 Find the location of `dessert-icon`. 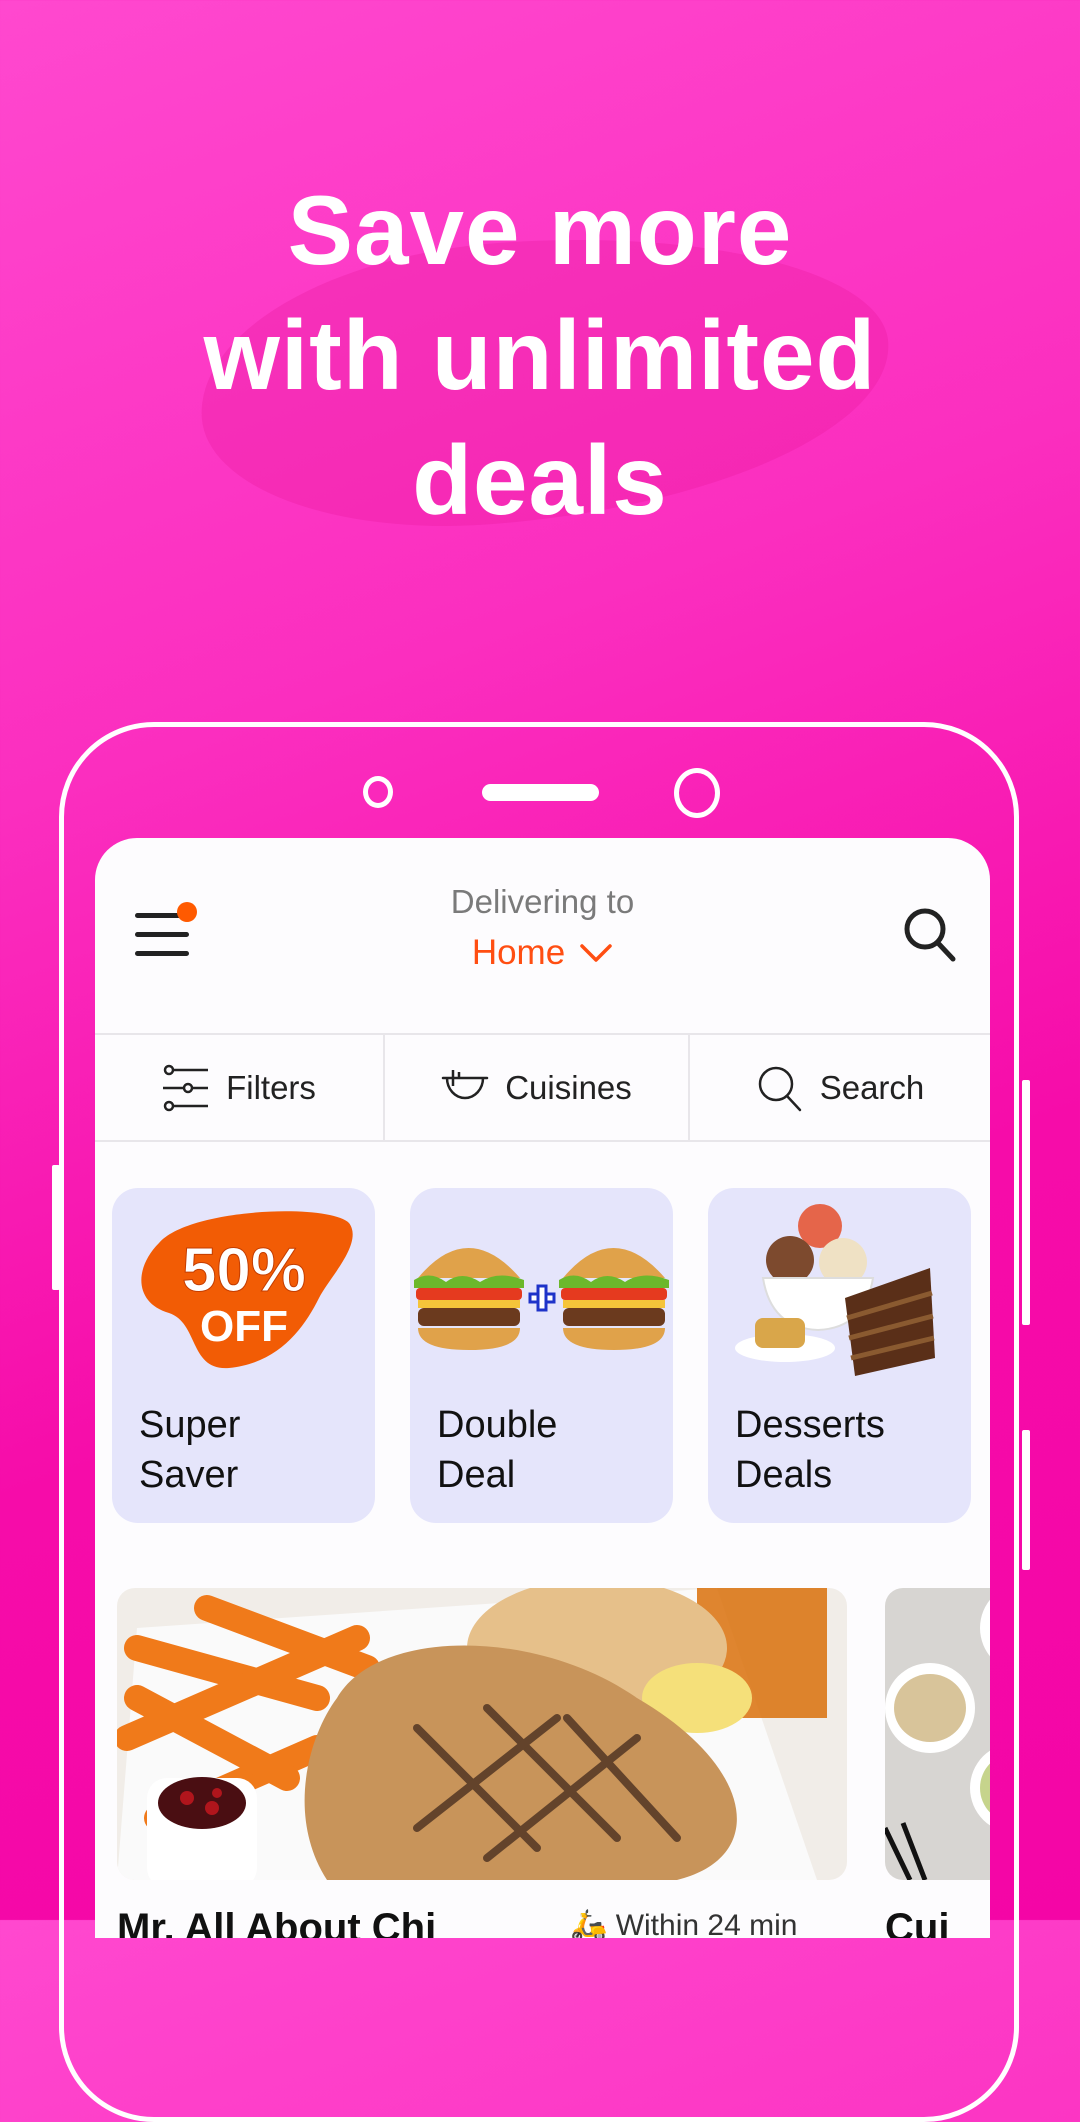

dessert-icon is located at coordinates (834, 1290).